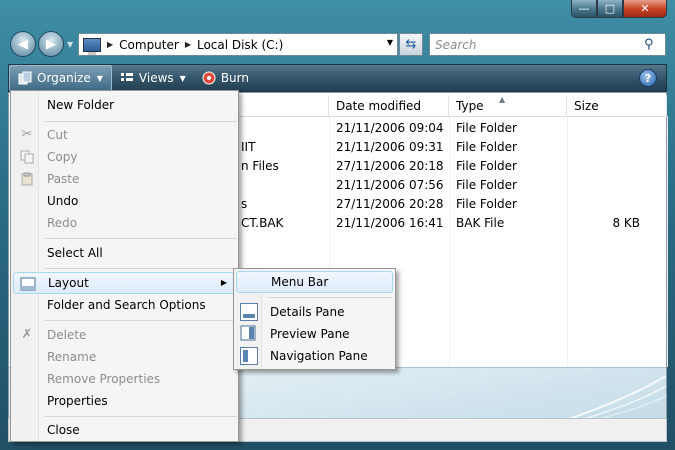 This screenshot has height=450, width=675. Describe the element at coordinates (62, 157) in the screenshot. I see `menu-item-copy-label: Copy` at that location.